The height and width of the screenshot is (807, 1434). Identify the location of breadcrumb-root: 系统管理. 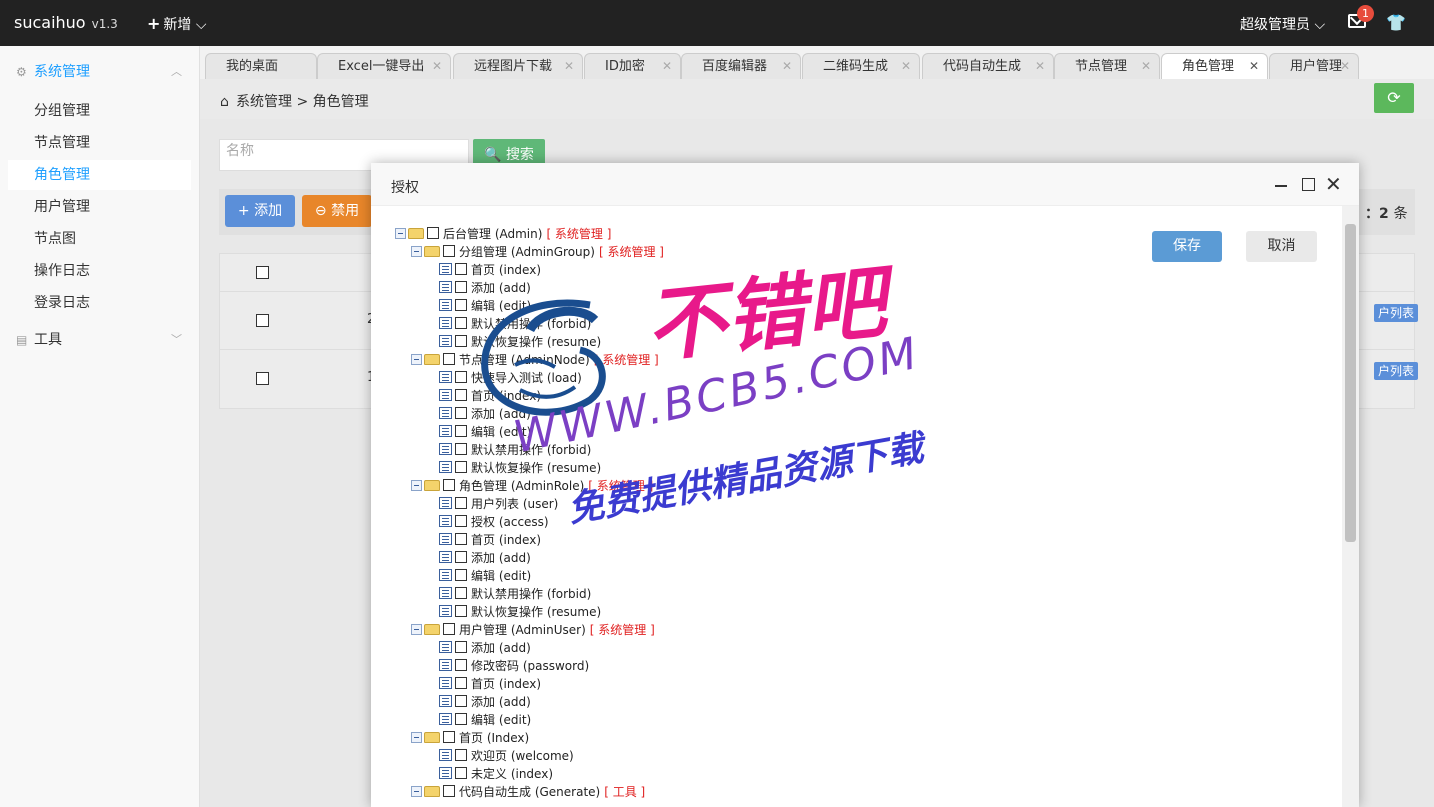
(264, 102).